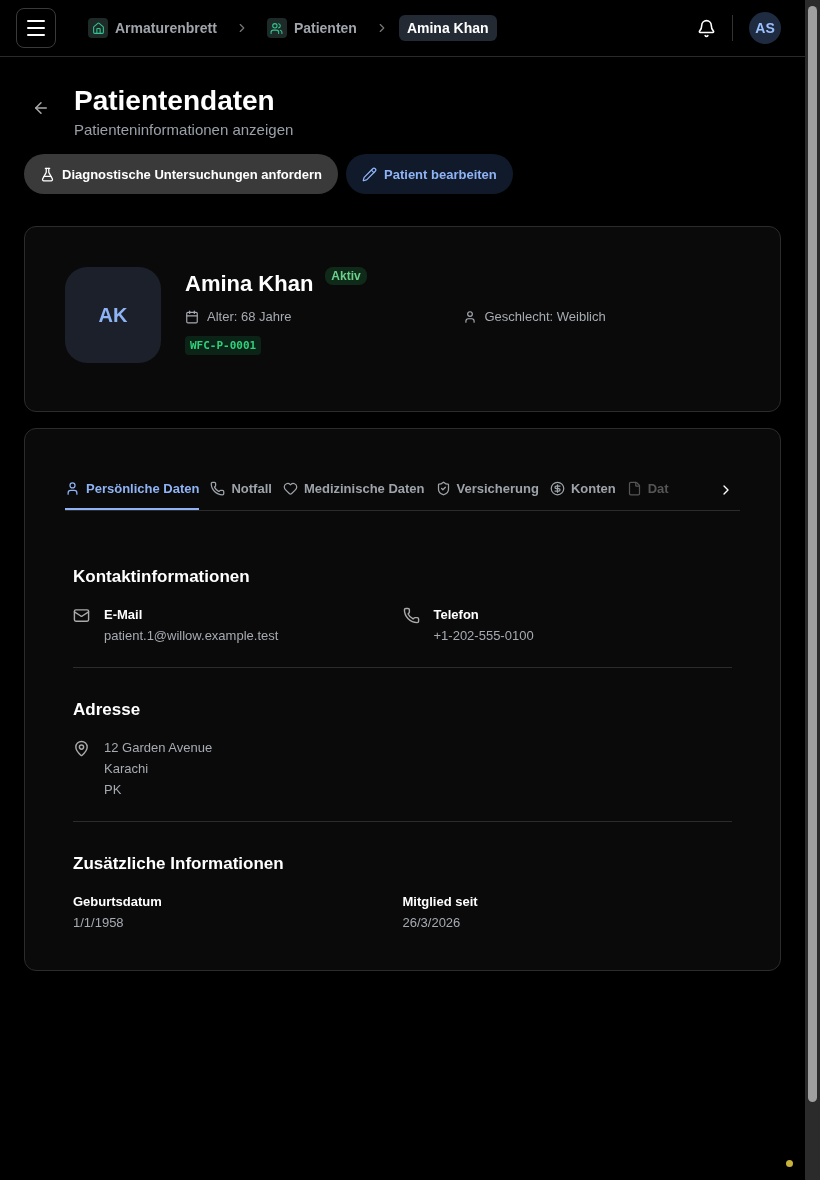 The height and width of the screenshot is (1180, 820). What do you see at coordinates (324, 316) in the screenshot?
I see `age-text: Alter: 68 Jahre` at bounding box center [324, 316].